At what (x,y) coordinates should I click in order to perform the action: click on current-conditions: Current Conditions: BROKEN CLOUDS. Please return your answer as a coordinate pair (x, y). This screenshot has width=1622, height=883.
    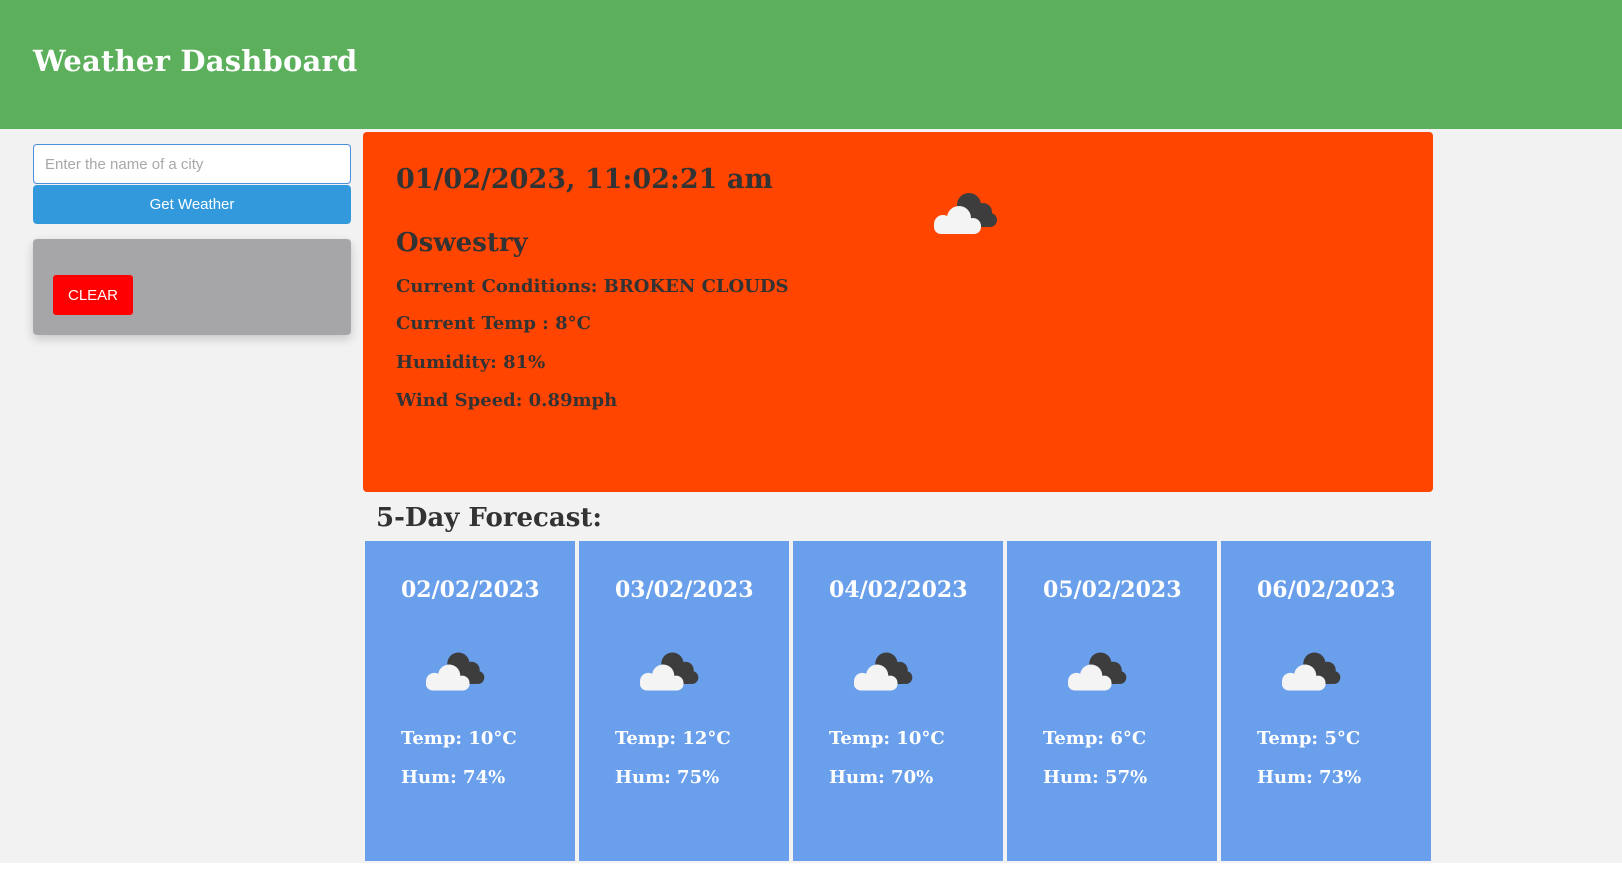
    Looking at the image, I should click on (592, 286).